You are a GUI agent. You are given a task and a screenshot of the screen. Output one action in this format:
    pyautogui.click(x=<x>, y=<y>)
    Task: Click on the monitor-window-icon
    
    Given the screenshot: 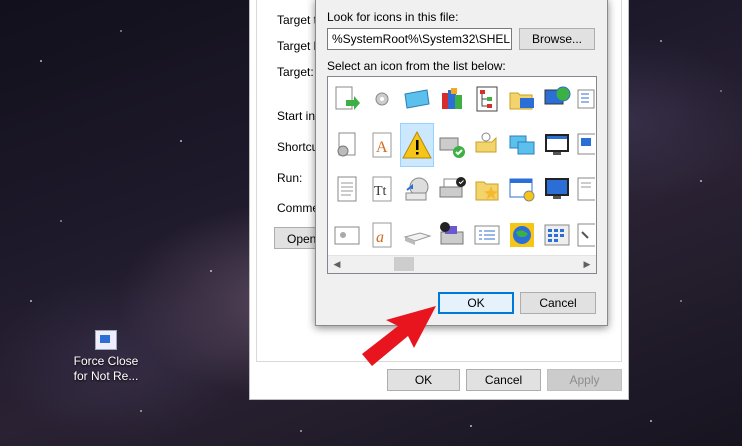 What is the action you would take?
    pyautogui.click(x=557, y=145)
    